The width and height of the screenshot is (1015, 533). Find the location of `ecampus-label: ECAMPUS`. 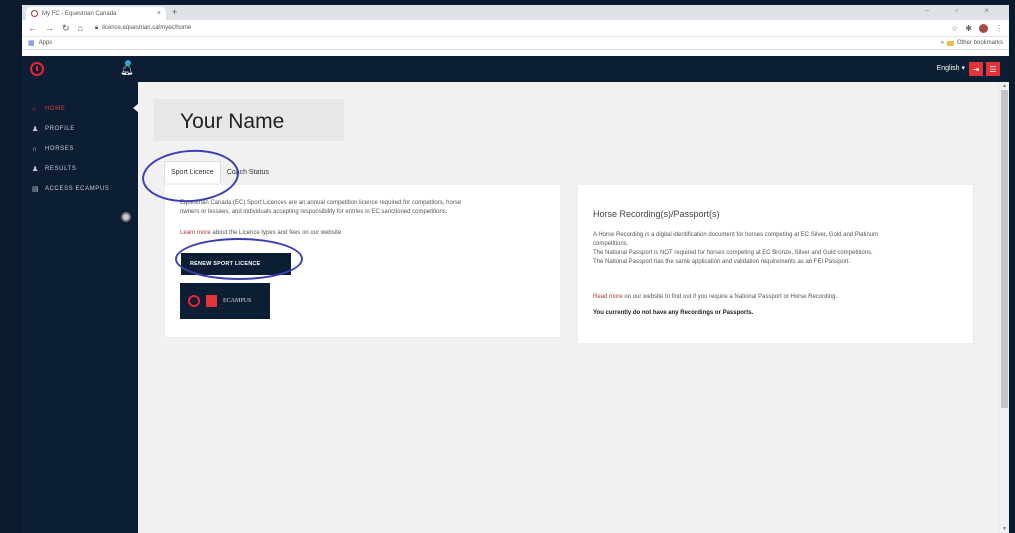

ecampus-label: ECAMPUS is located at coordinates (237, 301).